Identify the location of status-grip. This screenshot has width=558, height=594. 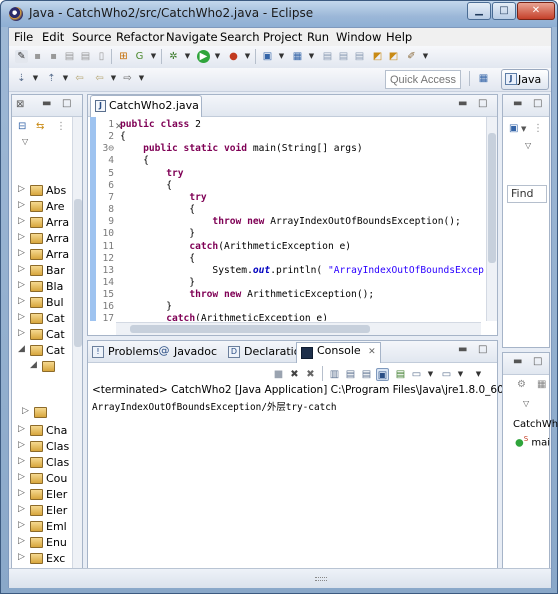
(321, 579).